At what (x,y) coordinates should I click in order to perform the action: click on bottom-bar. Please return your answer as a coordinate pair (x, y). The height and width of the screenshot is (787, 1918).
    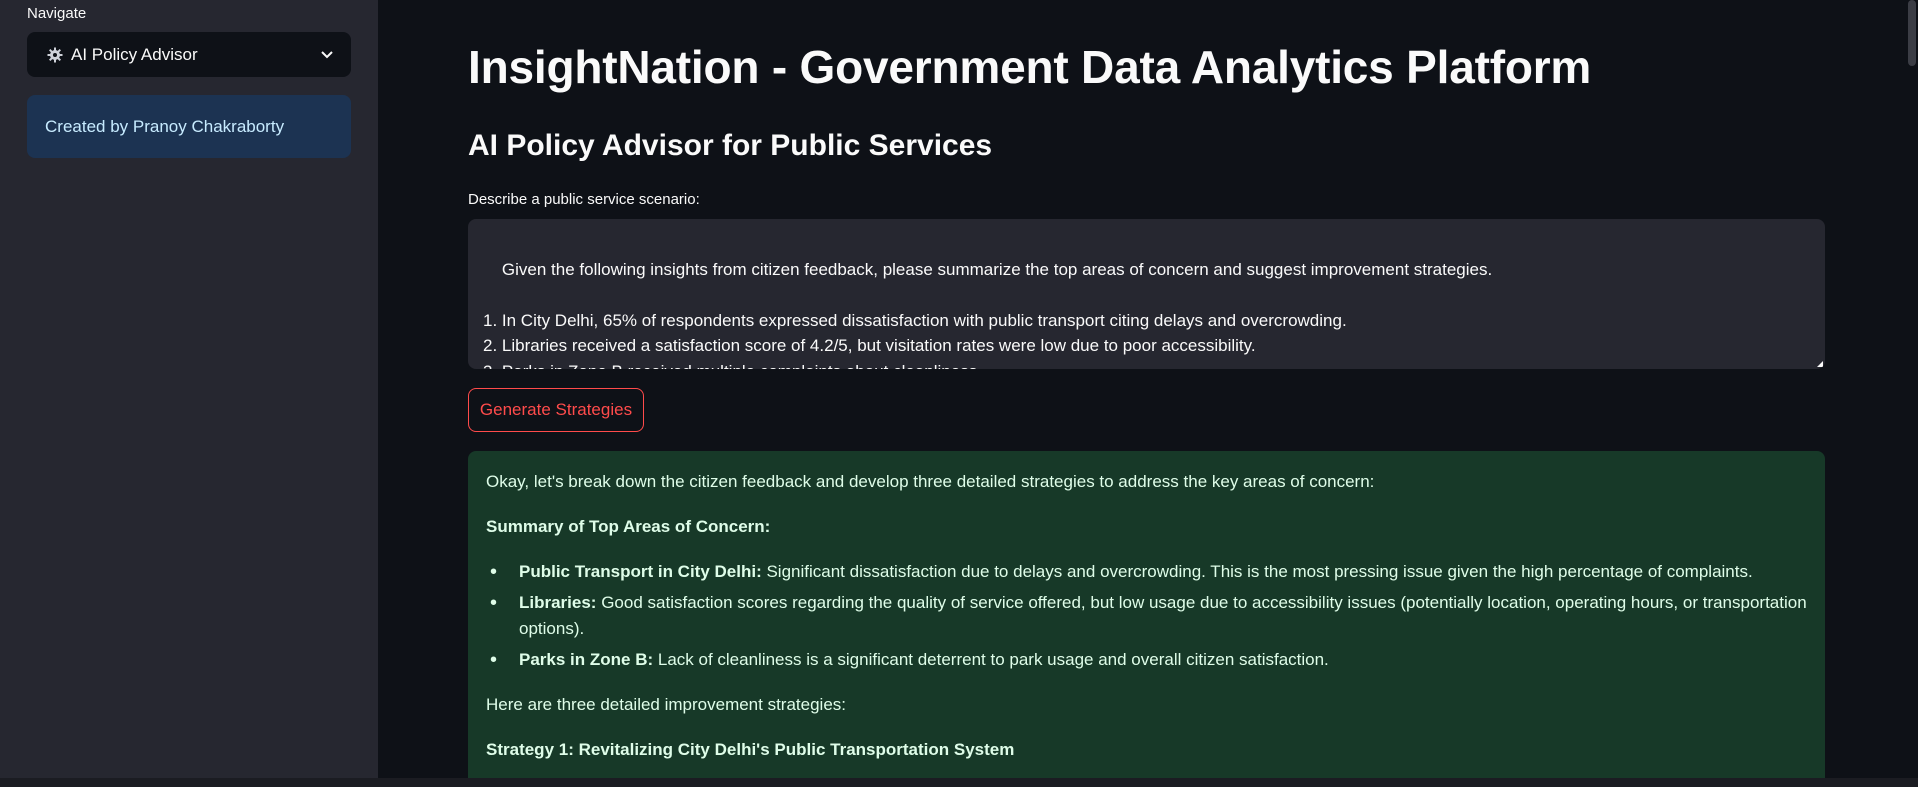
    Looking at the image, I should click on (959, 782).